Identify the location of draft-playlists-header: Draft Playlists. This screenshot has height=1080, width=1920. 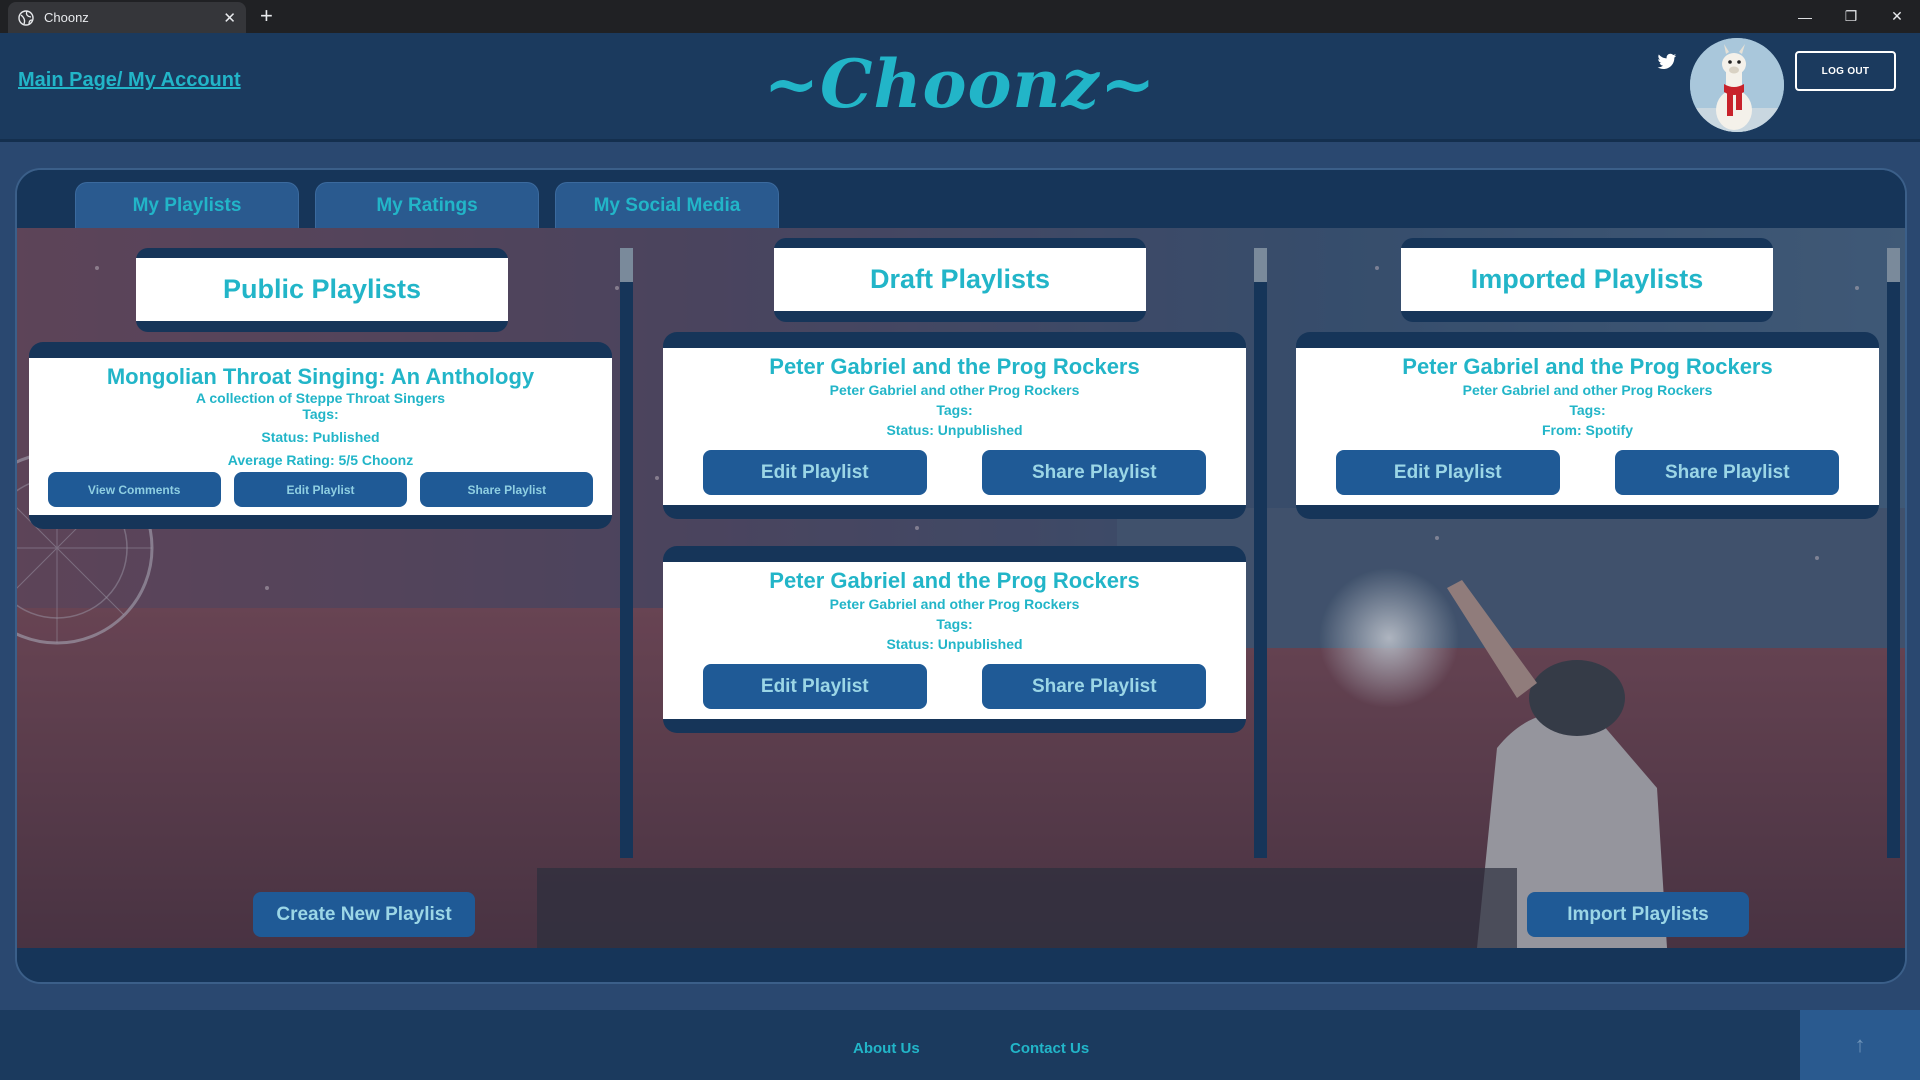
(960, 280).